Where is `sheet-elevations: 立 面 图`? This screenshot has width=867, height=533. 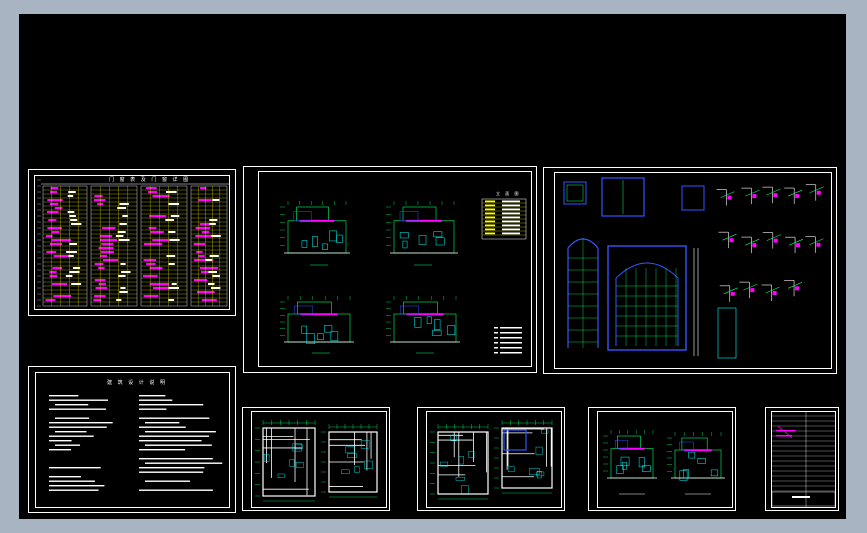 sheet-elevations: 立 面 图 is located at coordinates (390, 269).